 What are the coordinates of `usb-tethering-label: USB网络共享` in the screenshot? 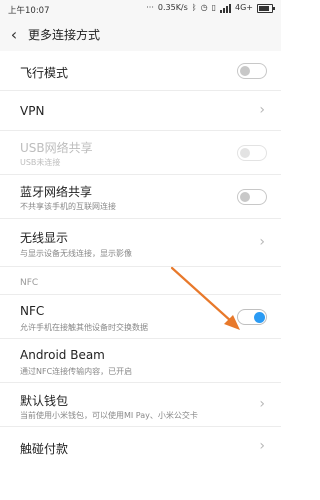 It's located at (56, 148).